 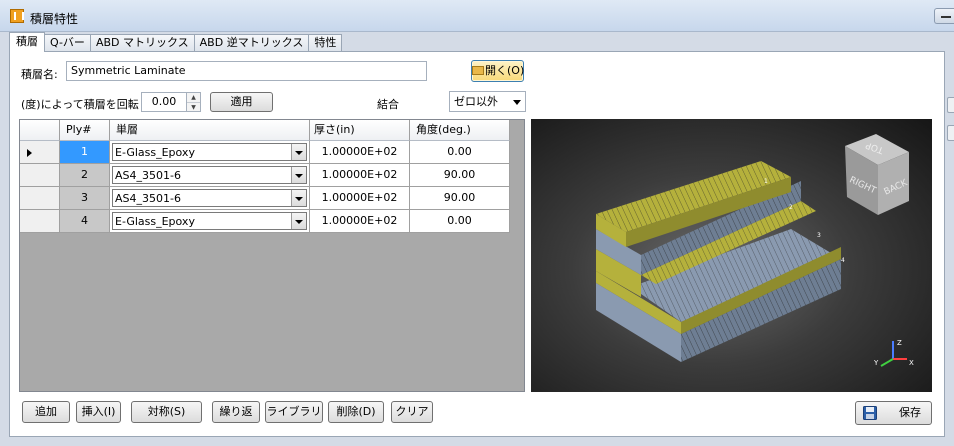 What do you see at coordinates (236, 412) in the screenshot?
I see `repeat-button: 繰り返` at bounding box center [236, 412].